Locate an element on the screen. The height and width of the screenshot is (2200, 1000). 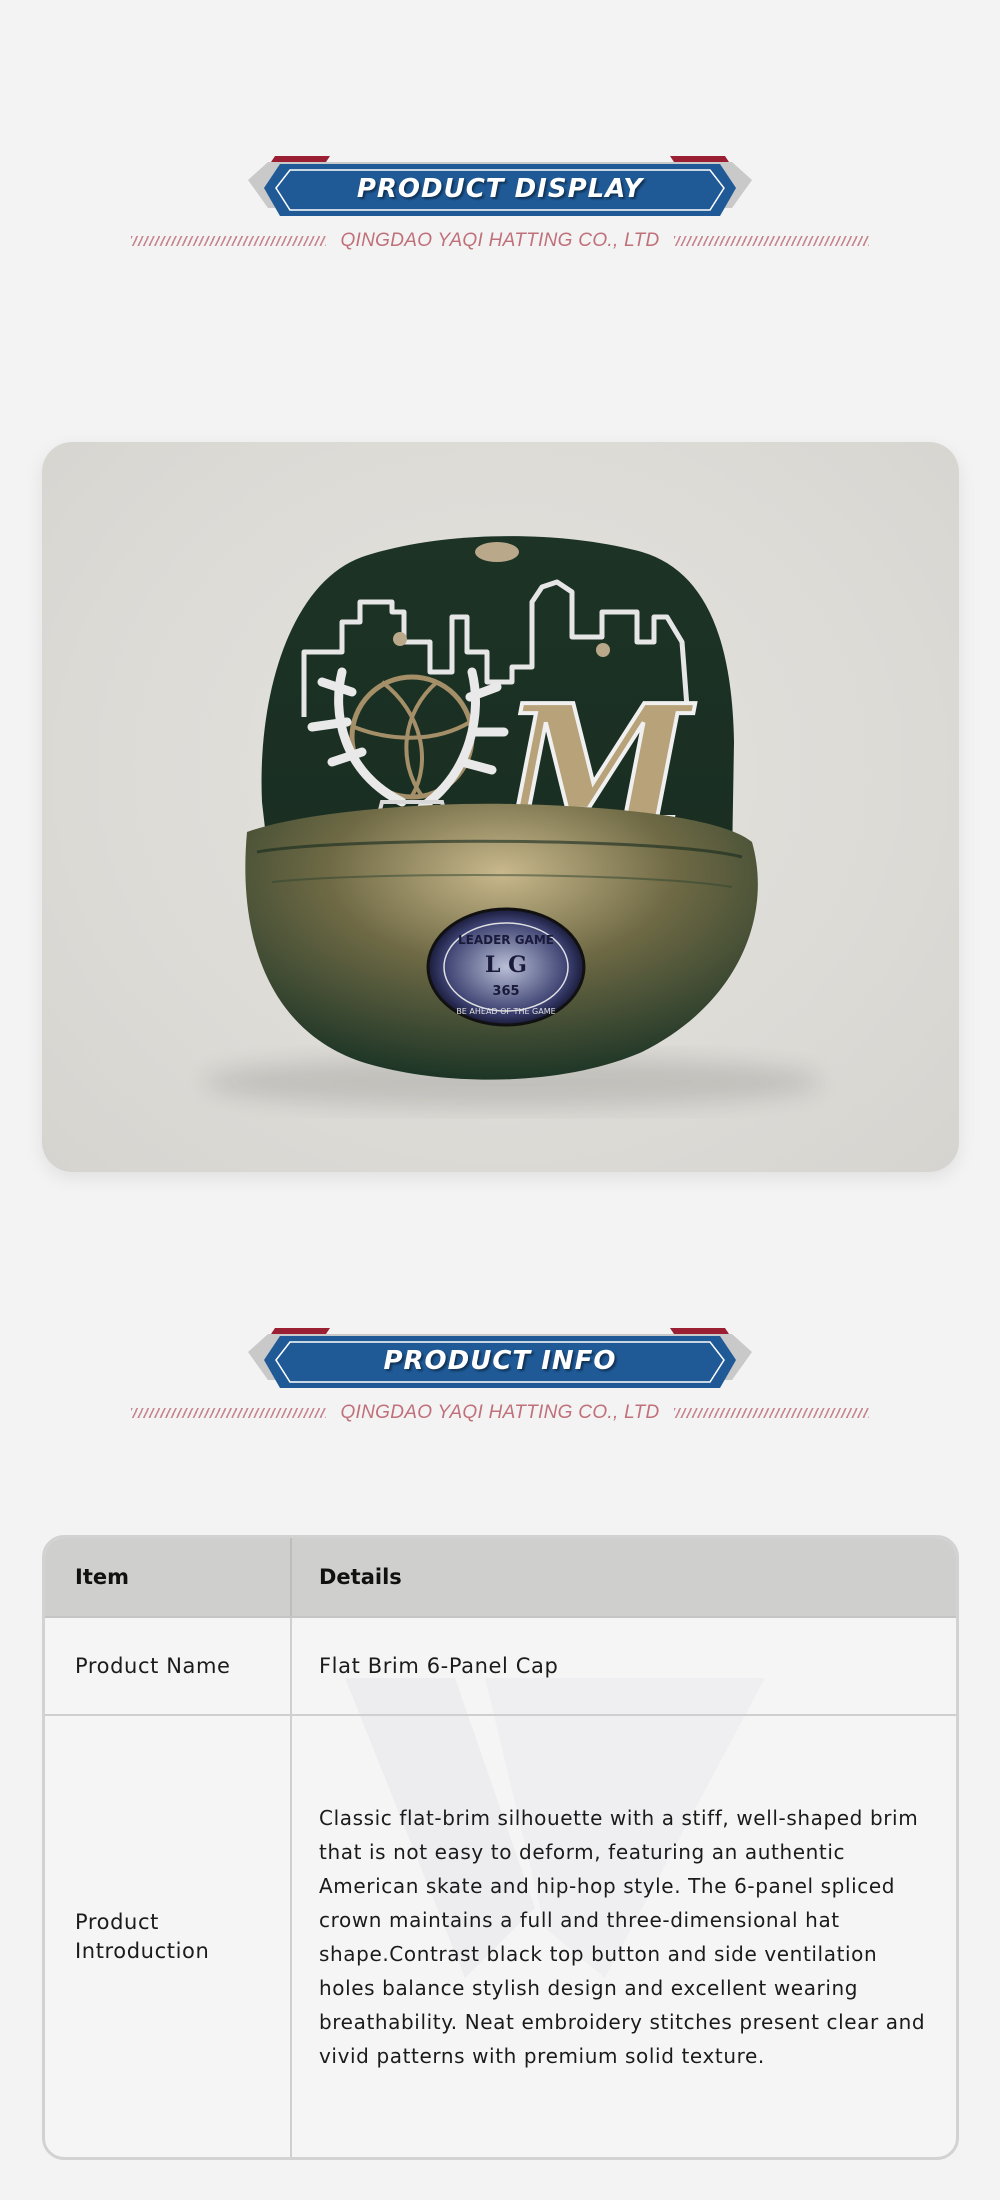
table-row: Product Name Flat Brim 6-Panel Cap is located at coordinates (500, 1667).